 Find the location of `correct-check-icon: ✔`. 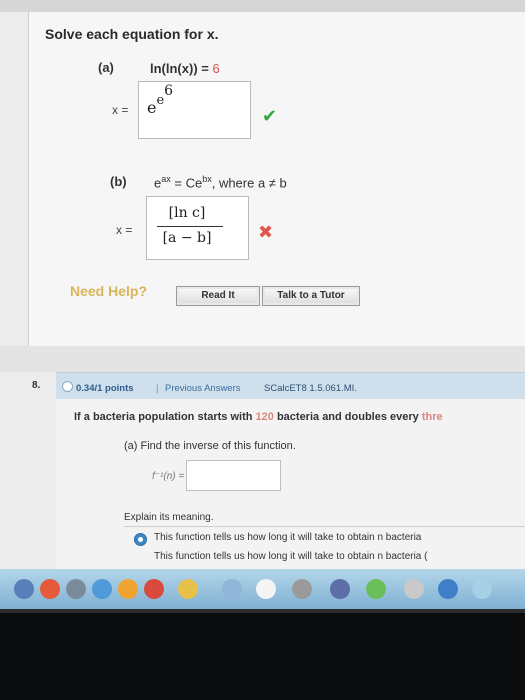

correct-check-icon: ✔ is located at coordinates (270, 116).